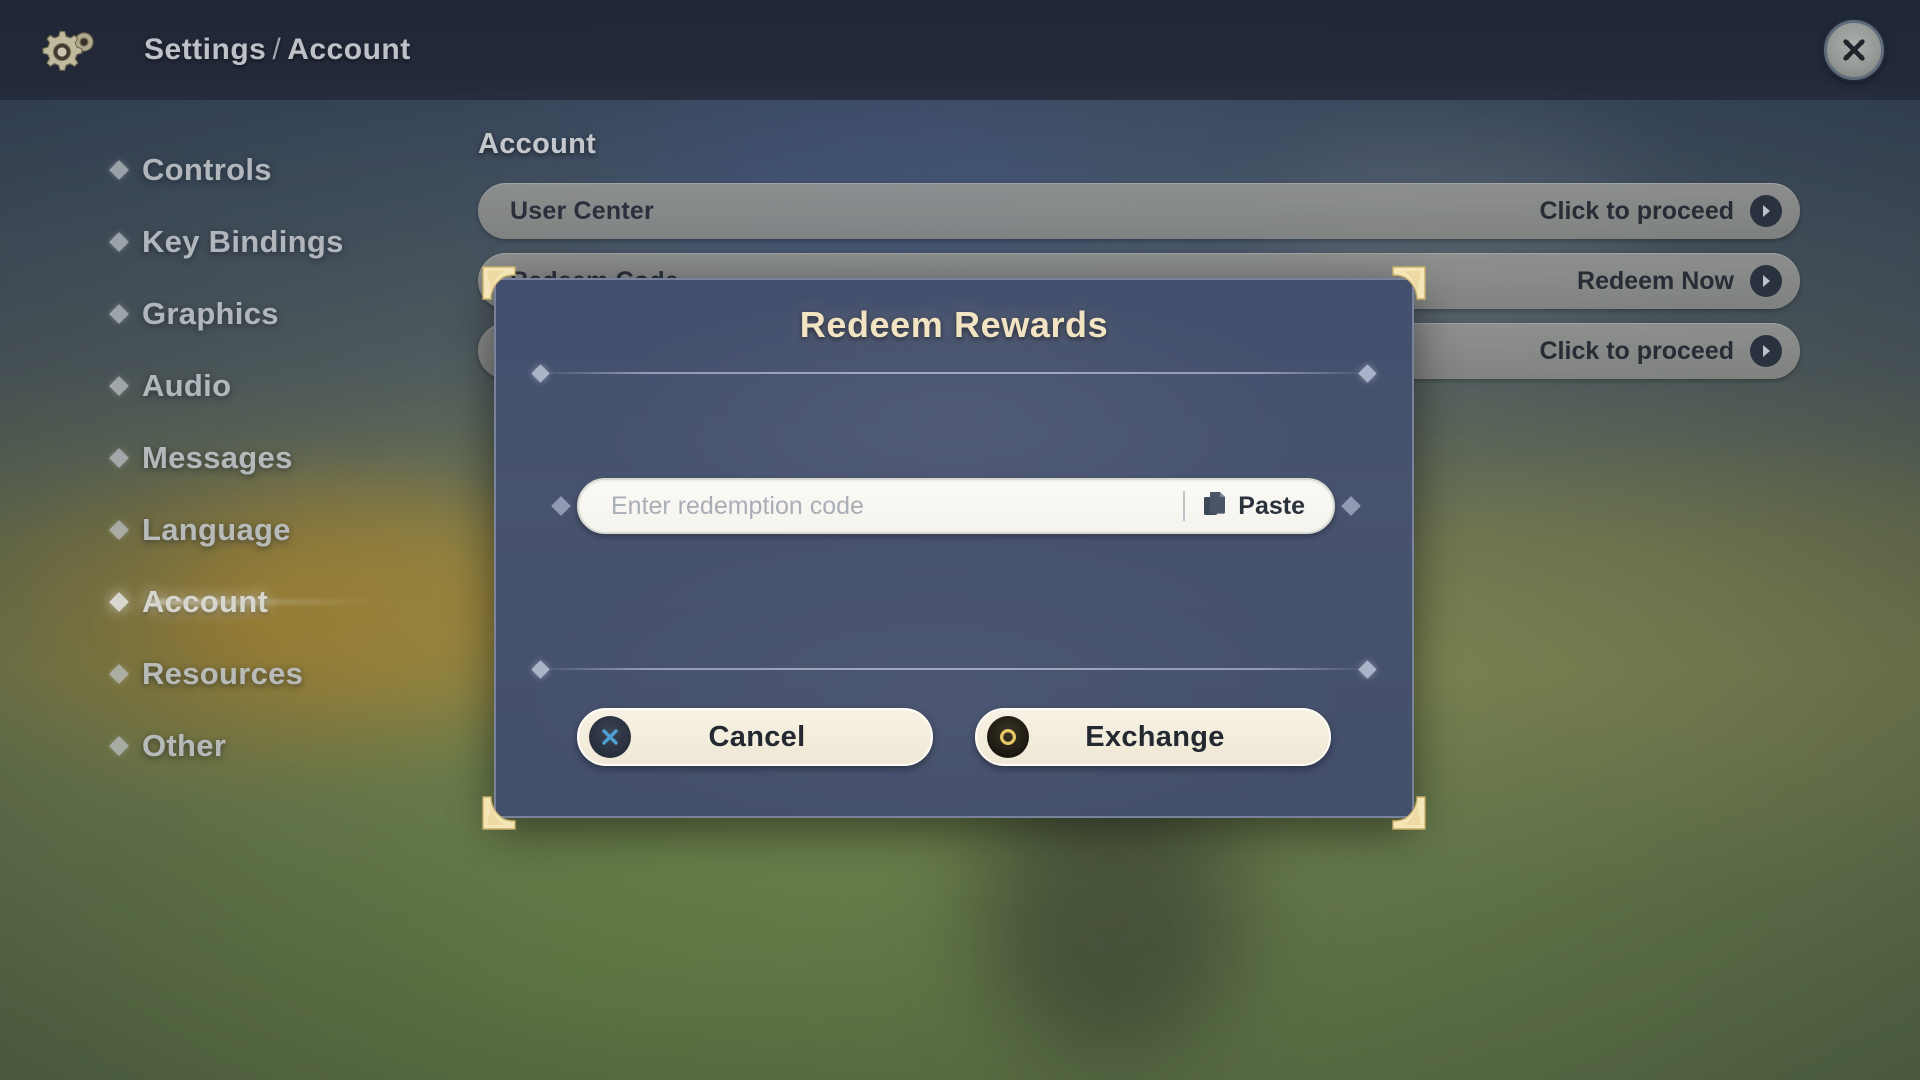 This screenshot has height=1080, width=1920. Describe the element at coordinates (1008, 737) in the screenshot. I see `circle-button-icon` at that location.